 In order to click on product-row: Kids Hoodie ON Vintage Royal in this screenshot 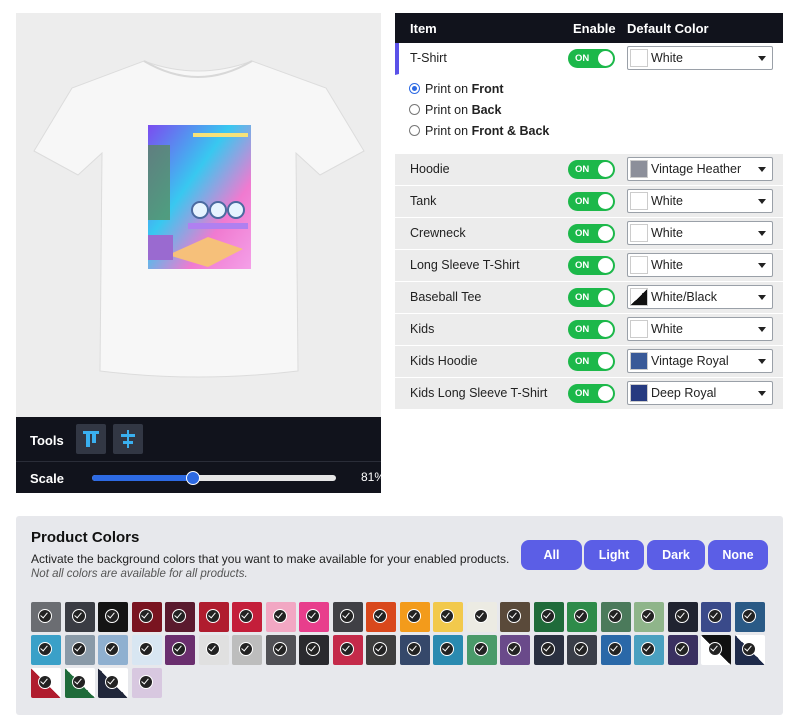, I will do `click(589, 362)`.